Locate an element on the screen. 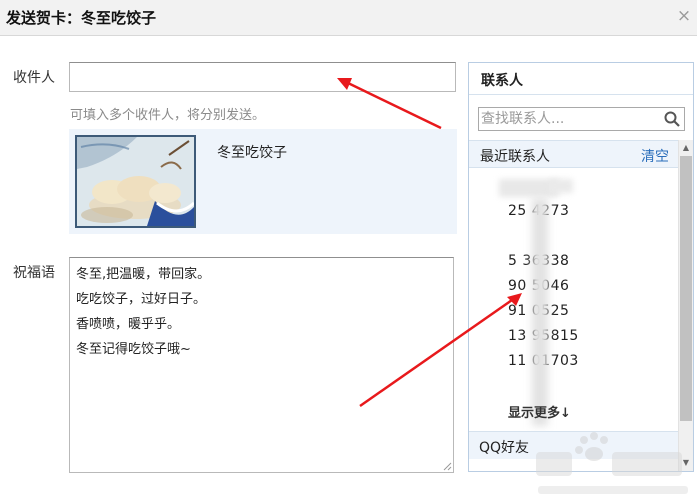  contact-search-box is located at coordinates (581, 119).